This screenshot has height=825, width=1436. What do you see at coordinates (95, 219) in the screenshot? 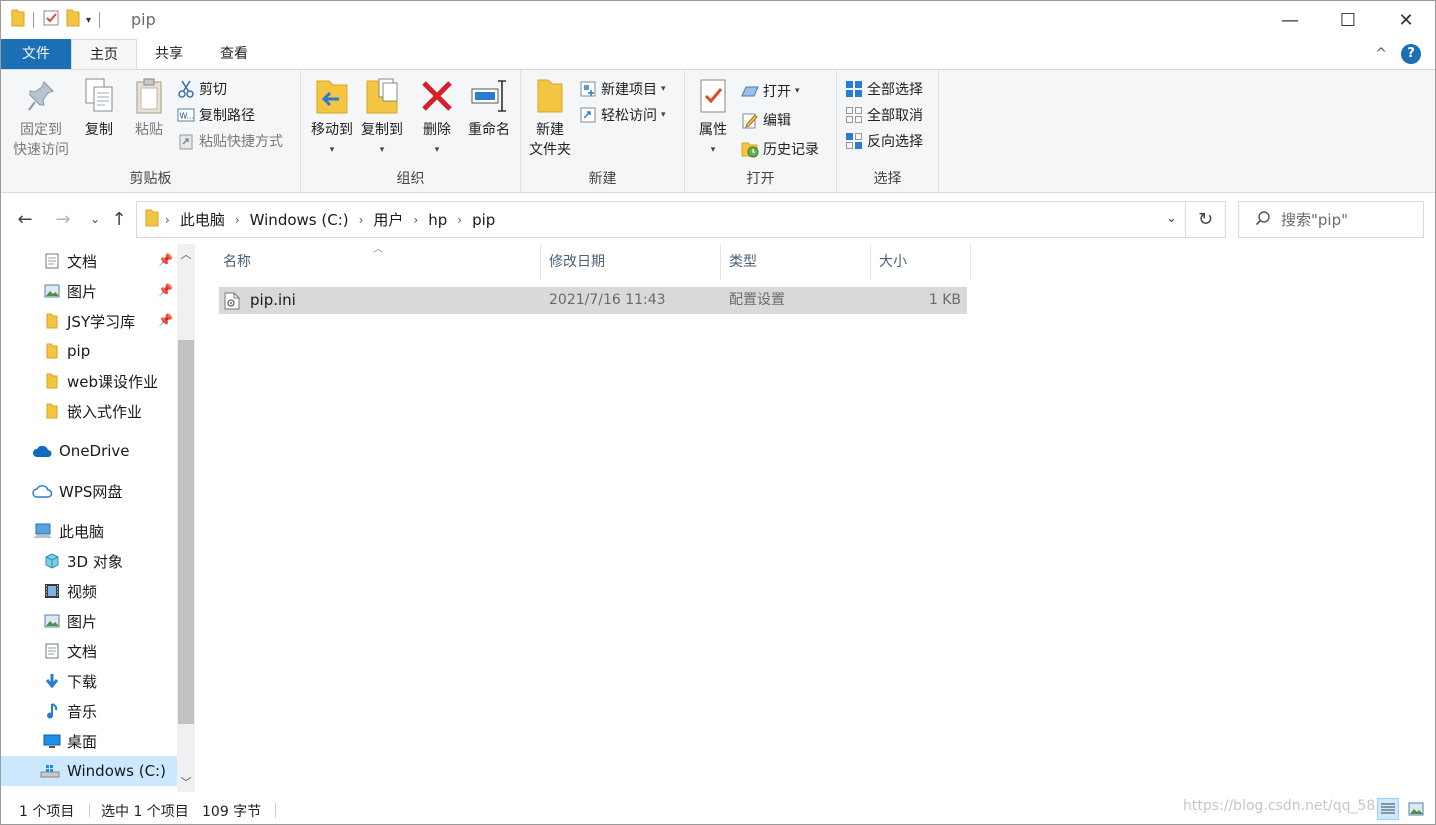
I see `recent-locations-chevron-icon: ⌄` at bounding box center [95, 219].